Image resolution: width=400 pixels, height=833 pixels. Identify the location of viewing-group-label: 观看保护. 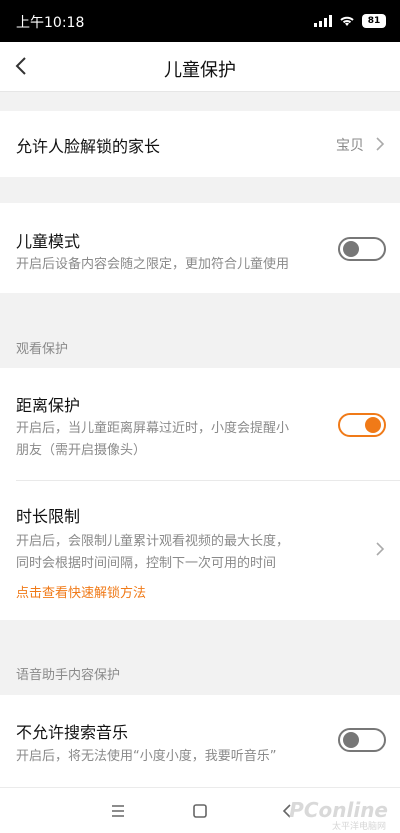
(42, 349).